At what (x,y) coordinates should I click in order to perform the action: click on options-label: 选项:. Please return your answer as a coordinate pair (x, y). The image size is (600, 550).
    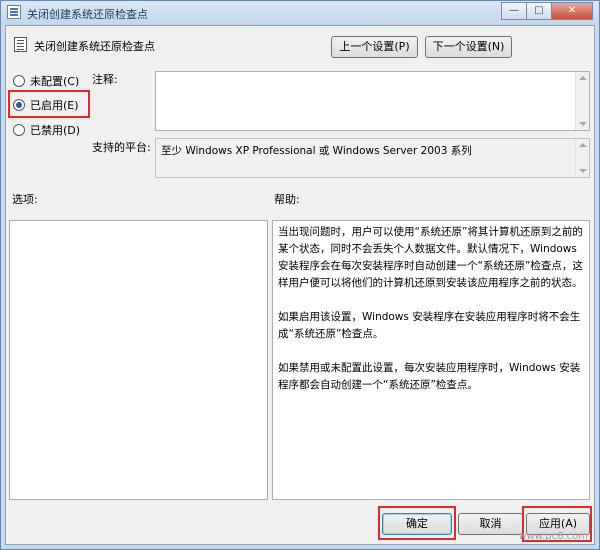
    Looking at the image, I should click on (25, 199).